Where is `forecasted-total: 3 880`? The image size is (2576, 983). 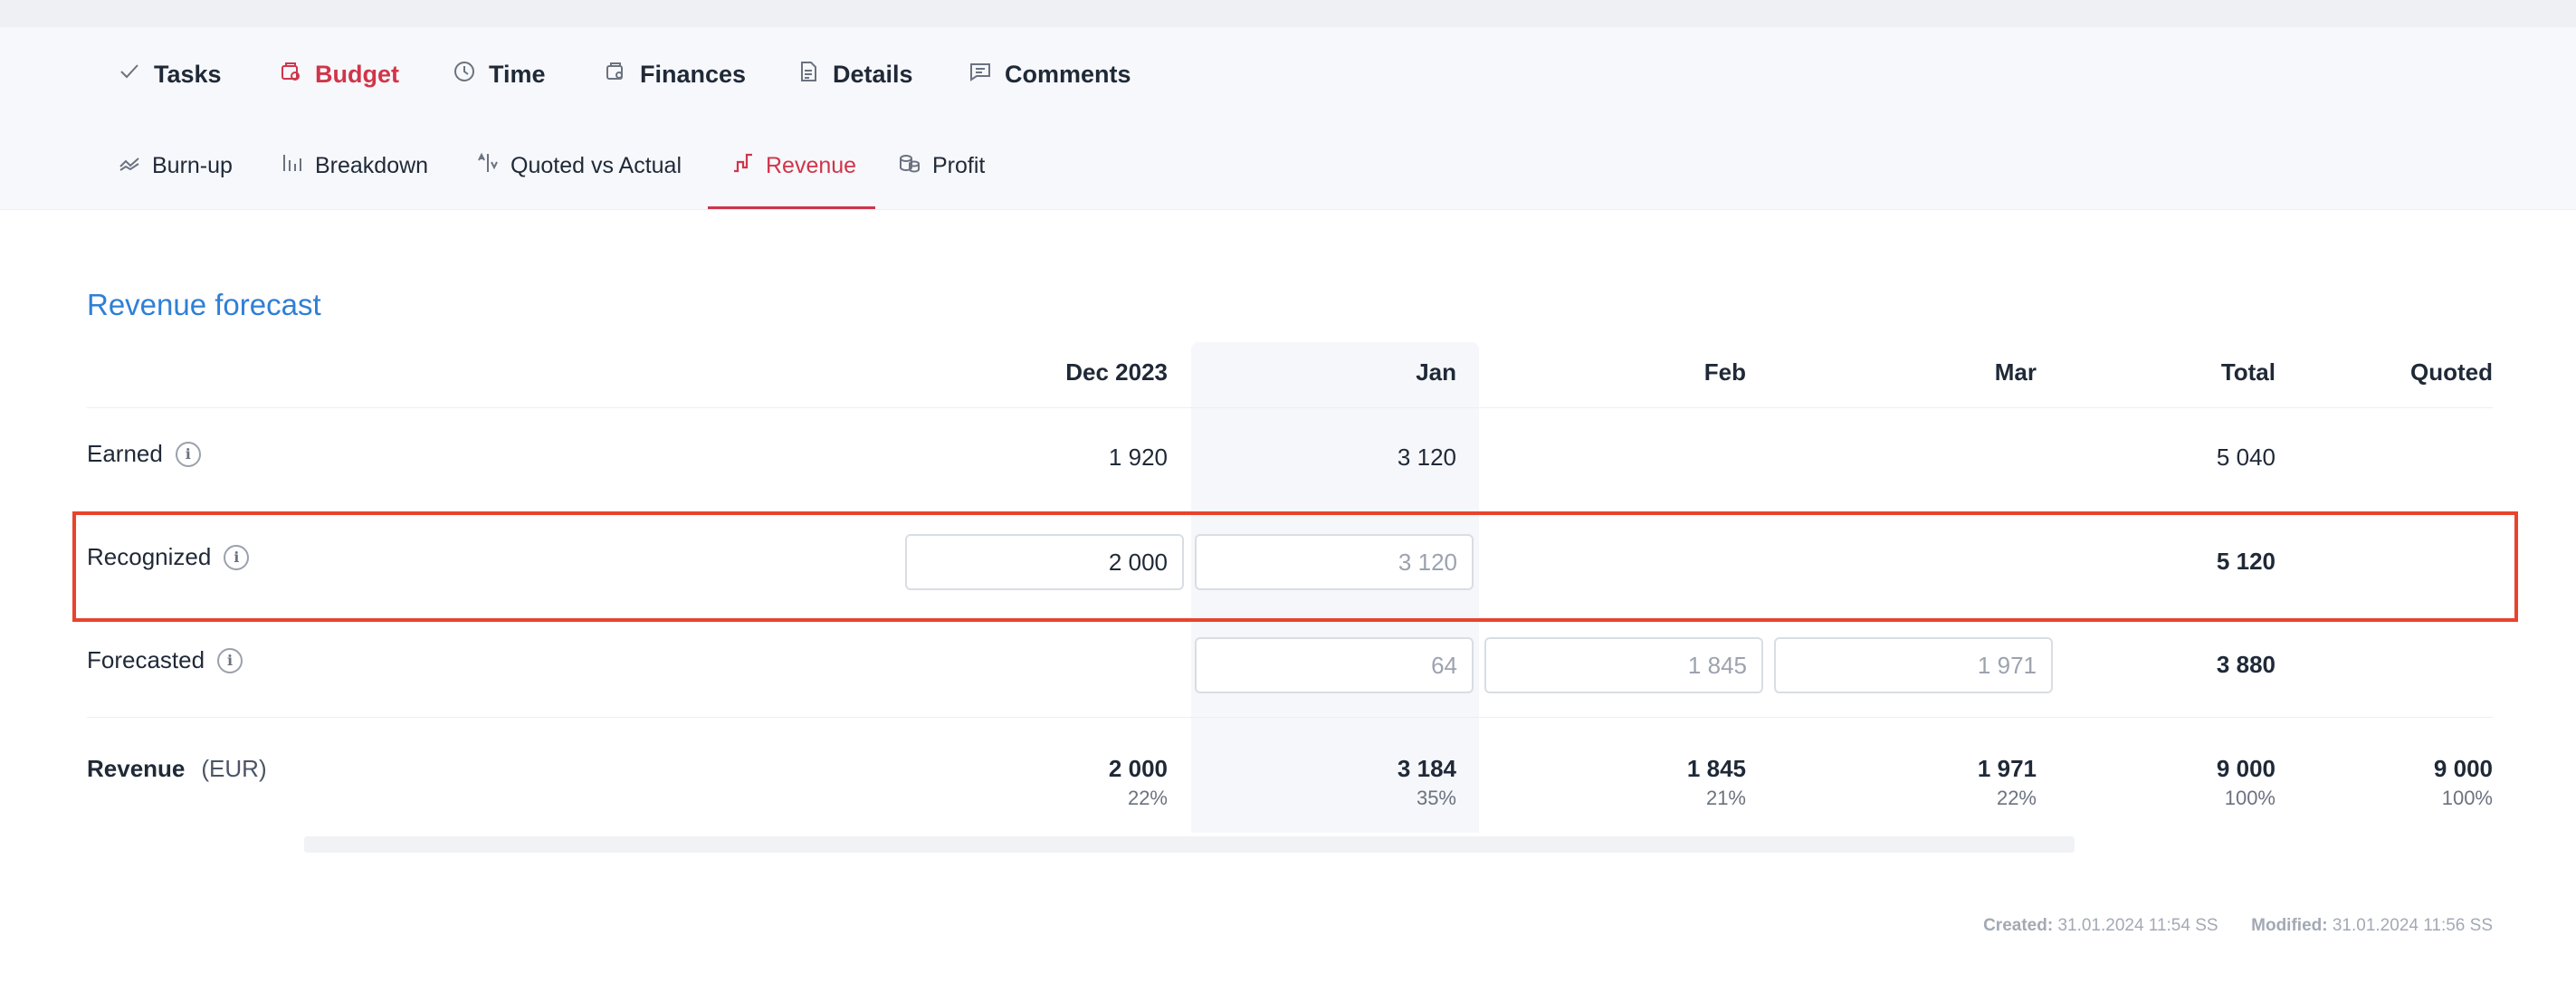 forecasted-total: 3 880 is located at coordinates (2245, 664).